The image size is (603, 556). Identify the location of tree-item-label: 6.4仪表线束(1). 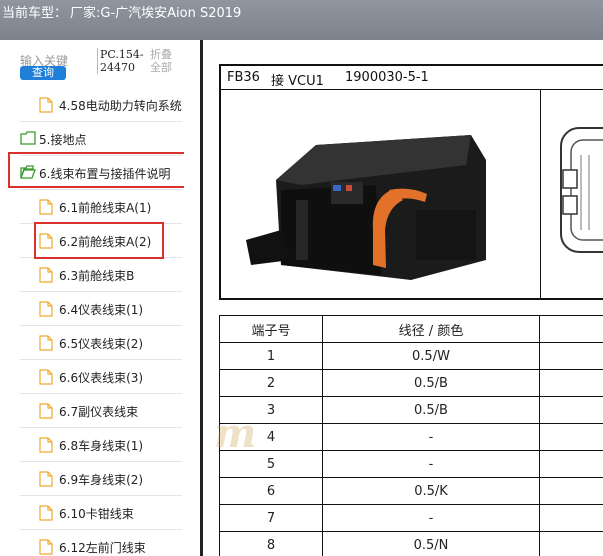
(101, 310).